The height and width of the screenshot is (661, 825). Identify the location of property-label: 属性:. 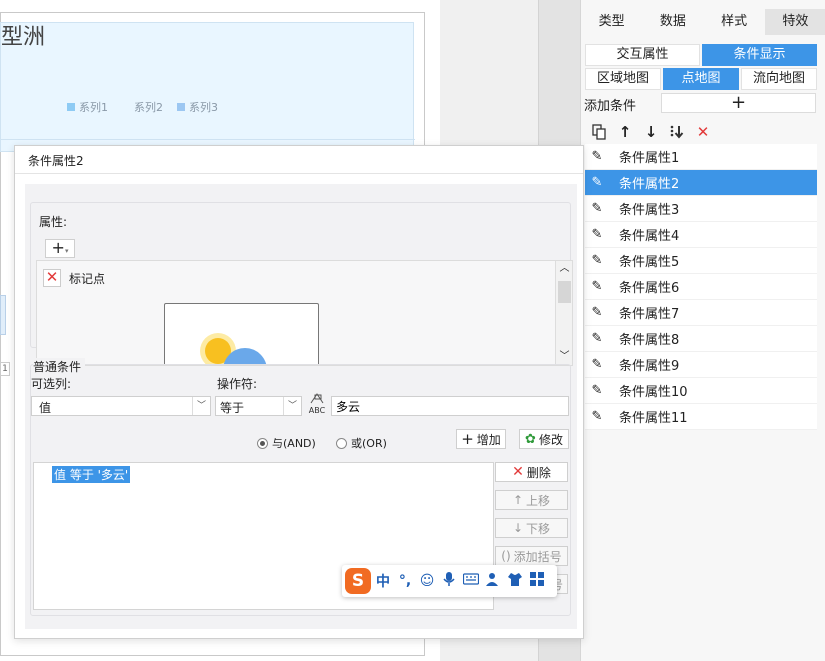
(53, 222).